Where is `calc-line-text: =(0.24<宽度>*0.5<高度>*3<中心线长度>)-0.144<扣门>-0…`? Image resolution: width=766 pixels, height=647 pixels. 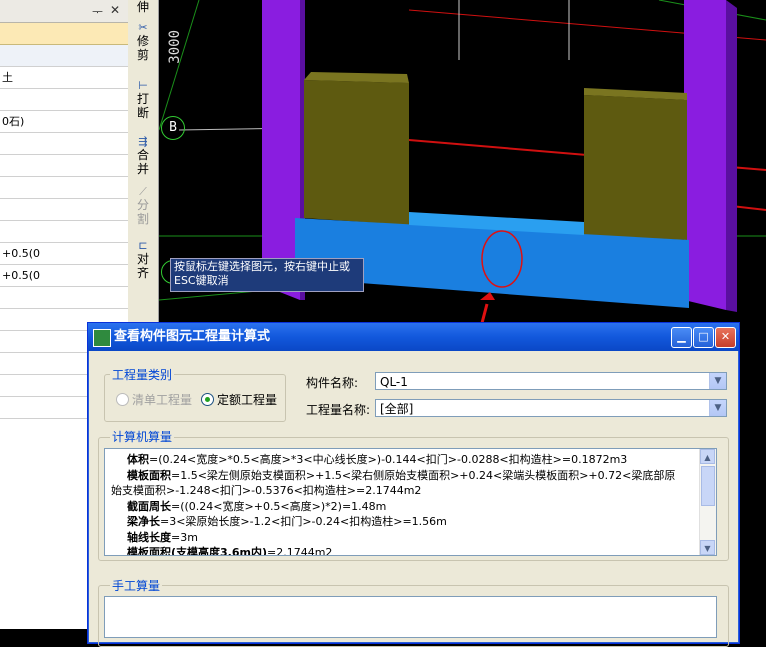 calc-line-text: =(0.24<宽度>*0.5<高度>*3<中心线长度>)-0.144<扣门>-0… is located at coordinates (388, 459).